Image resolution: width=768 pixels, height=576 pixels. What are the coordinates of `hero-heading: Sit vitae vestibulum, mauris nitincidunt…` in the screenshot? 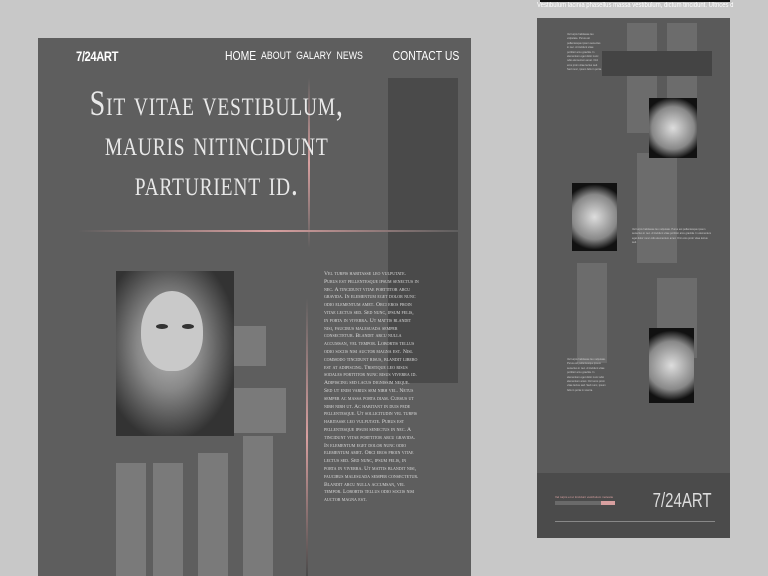 It's located at (216, 143).